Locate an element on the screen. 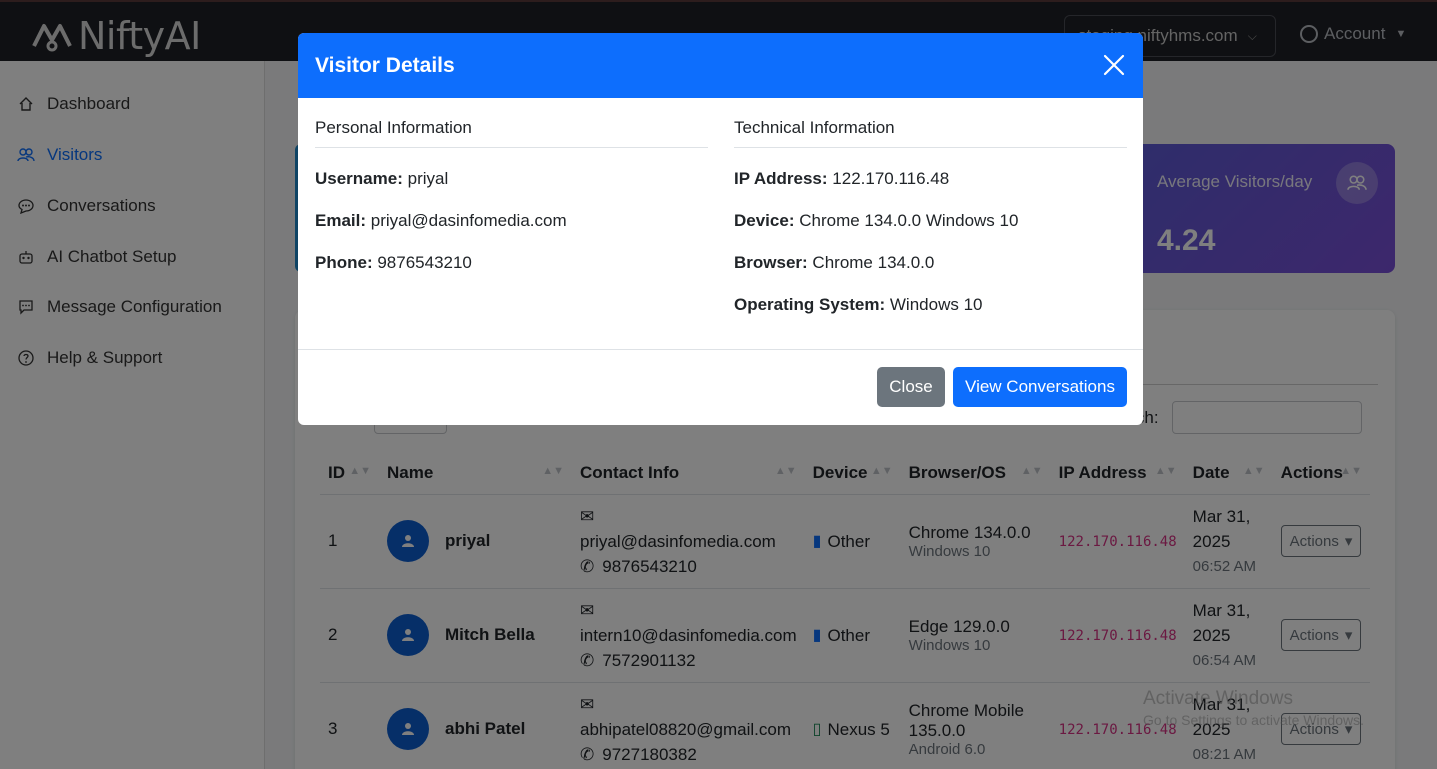 This screenshot has height=769, width=1437. view-conversations-button: View Conversations is located at coordinates (1040, 387).